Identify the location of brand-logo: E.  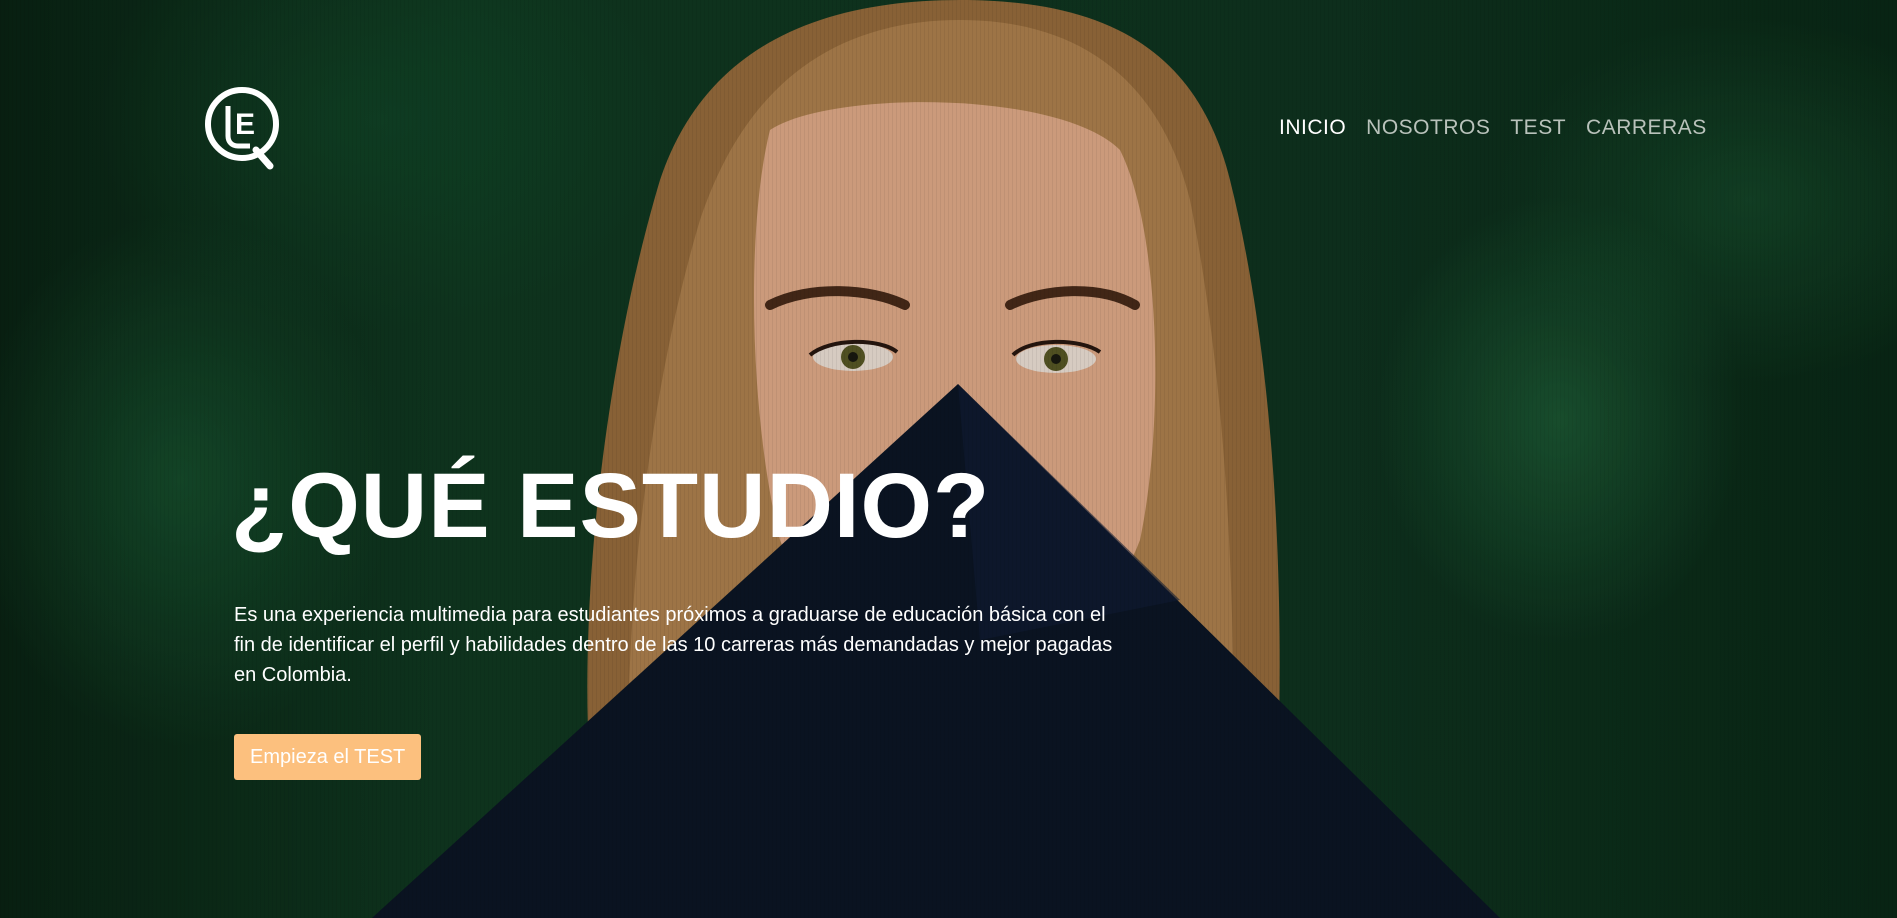
(244, 129).